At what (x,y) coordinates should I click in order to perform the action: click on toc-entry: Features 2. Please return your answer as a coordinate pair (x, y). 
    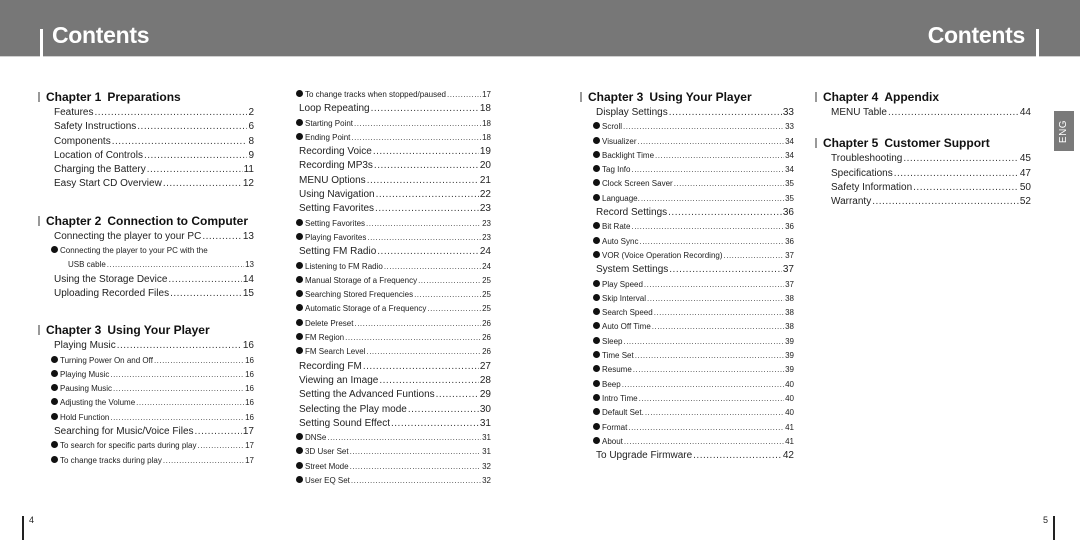
    Looking at the image, I should click on (150, 113).